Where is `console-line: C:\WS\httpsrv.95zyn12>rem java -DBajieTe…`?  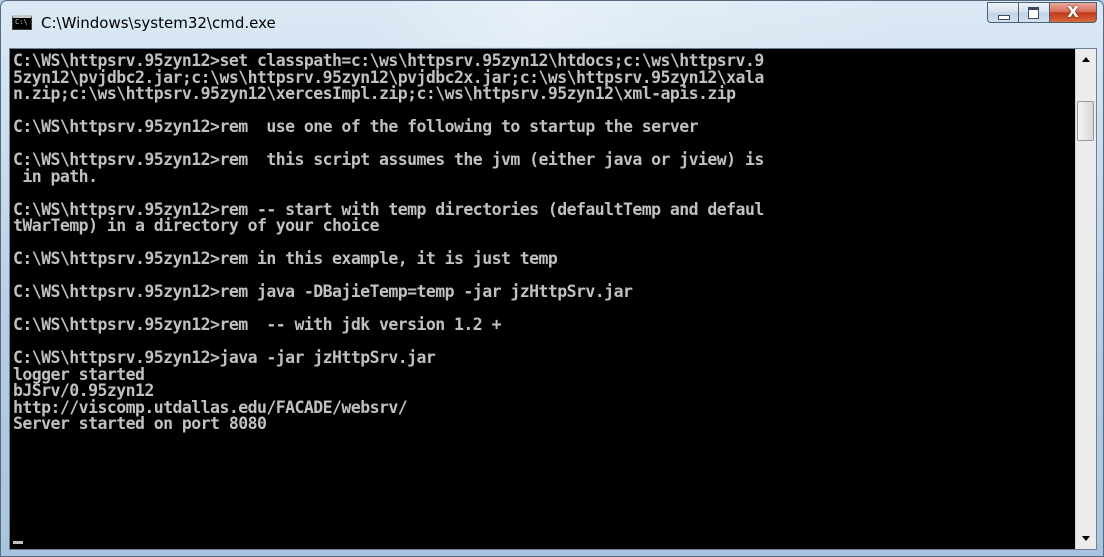
console-line: C:\WS\httpsrv.95zyn12>rem java -DBajieTe… is located at coordinates (323, 291).